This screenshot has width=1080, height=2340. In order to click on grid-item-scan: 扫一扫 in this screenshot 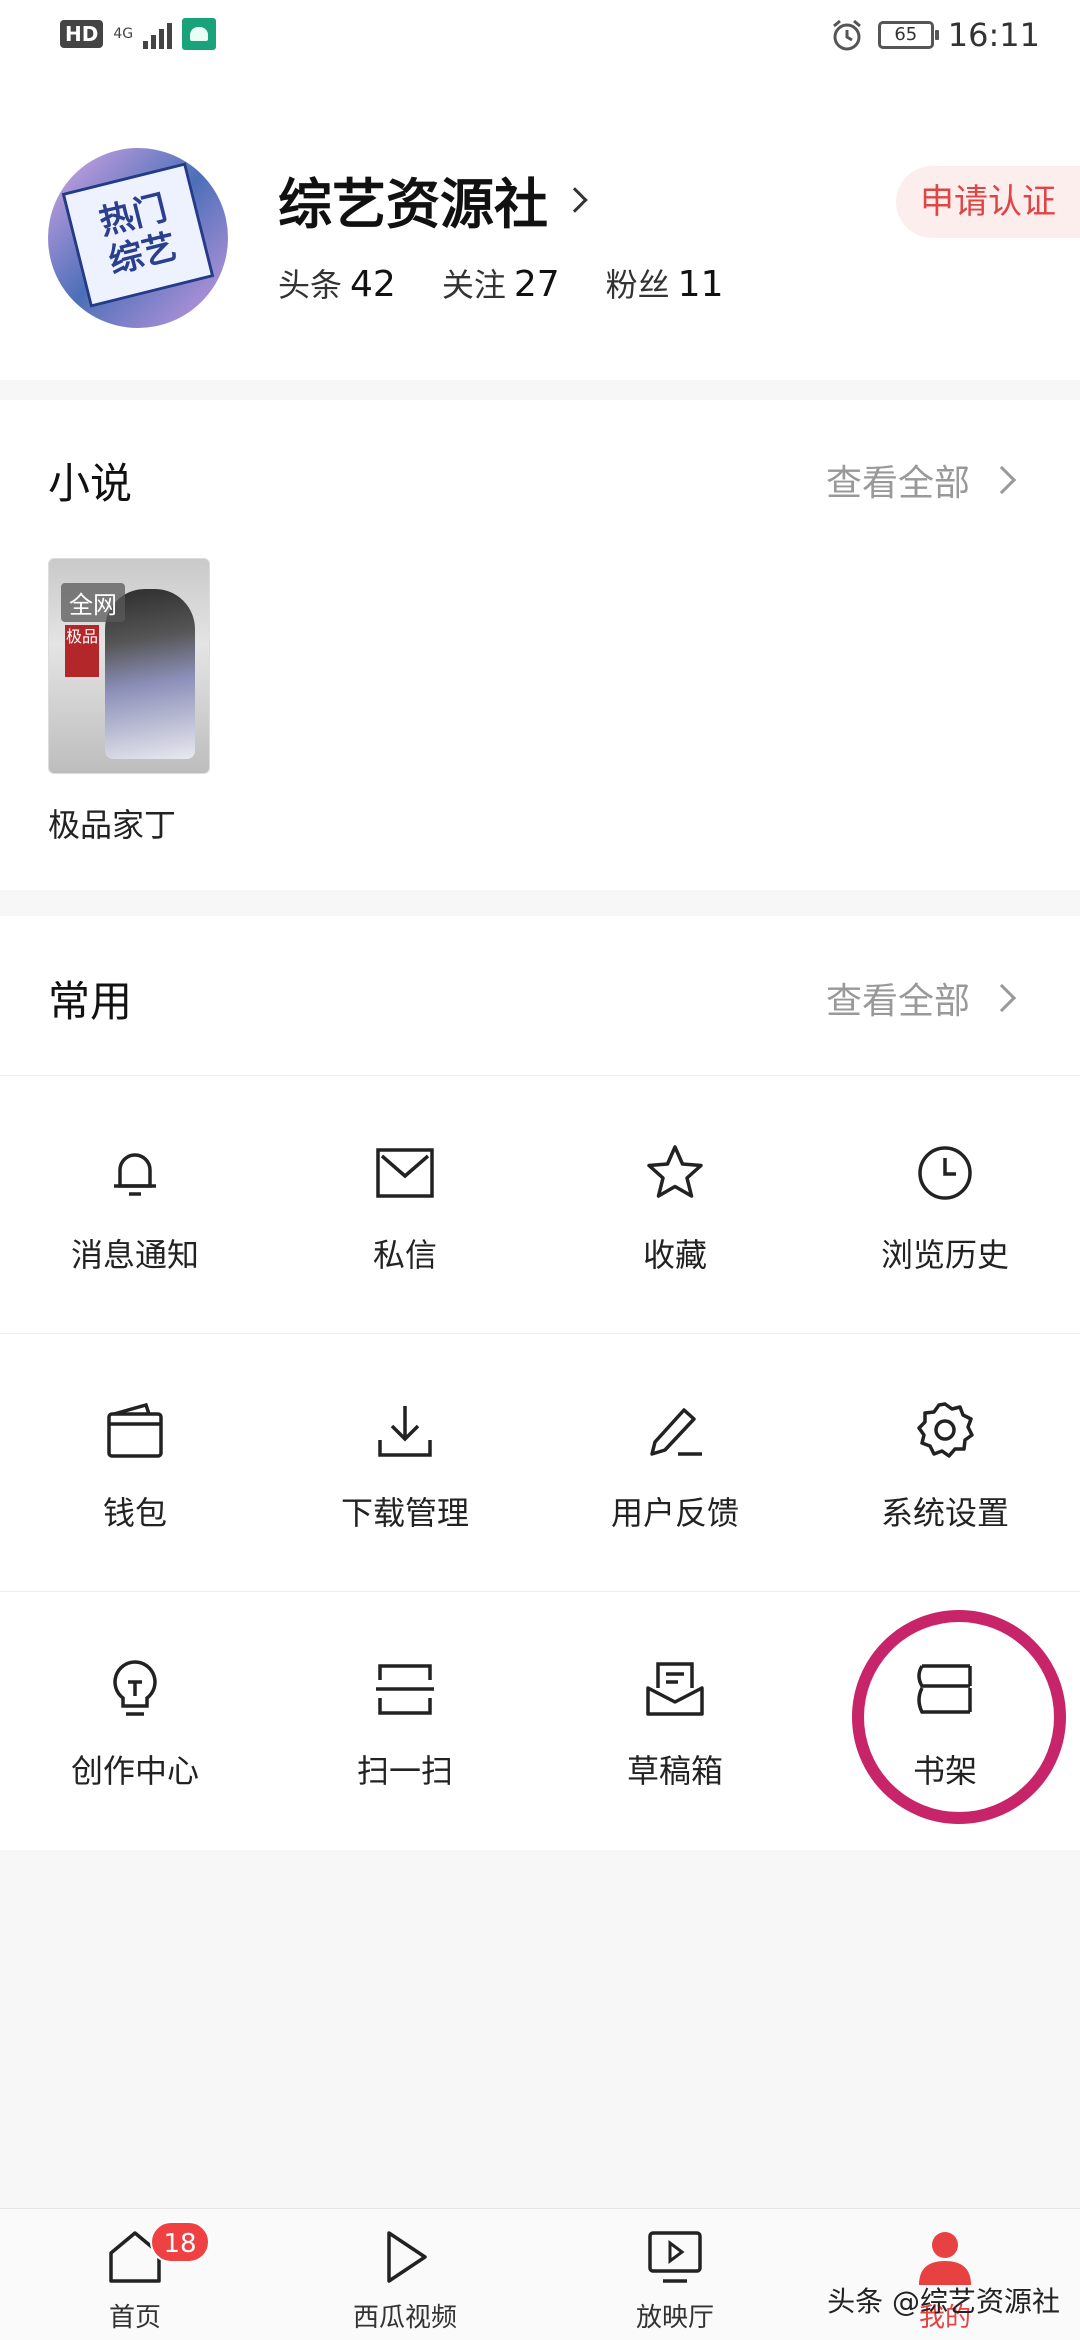, I will do `click(405, 1721)`.